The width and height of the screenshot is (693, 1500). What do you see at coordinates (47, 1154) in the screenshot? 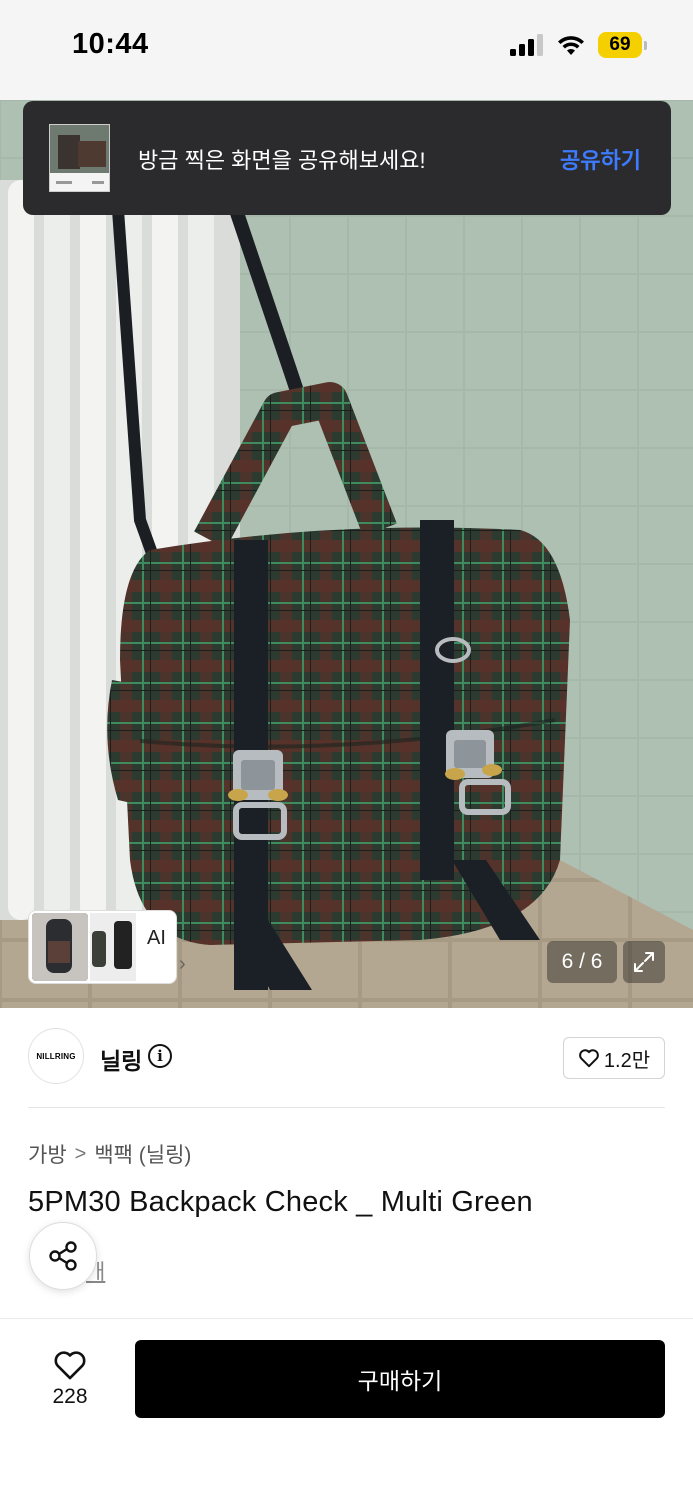
I see `breadcrumb-item-bags: 가방` at bounding box center [47, 1154].